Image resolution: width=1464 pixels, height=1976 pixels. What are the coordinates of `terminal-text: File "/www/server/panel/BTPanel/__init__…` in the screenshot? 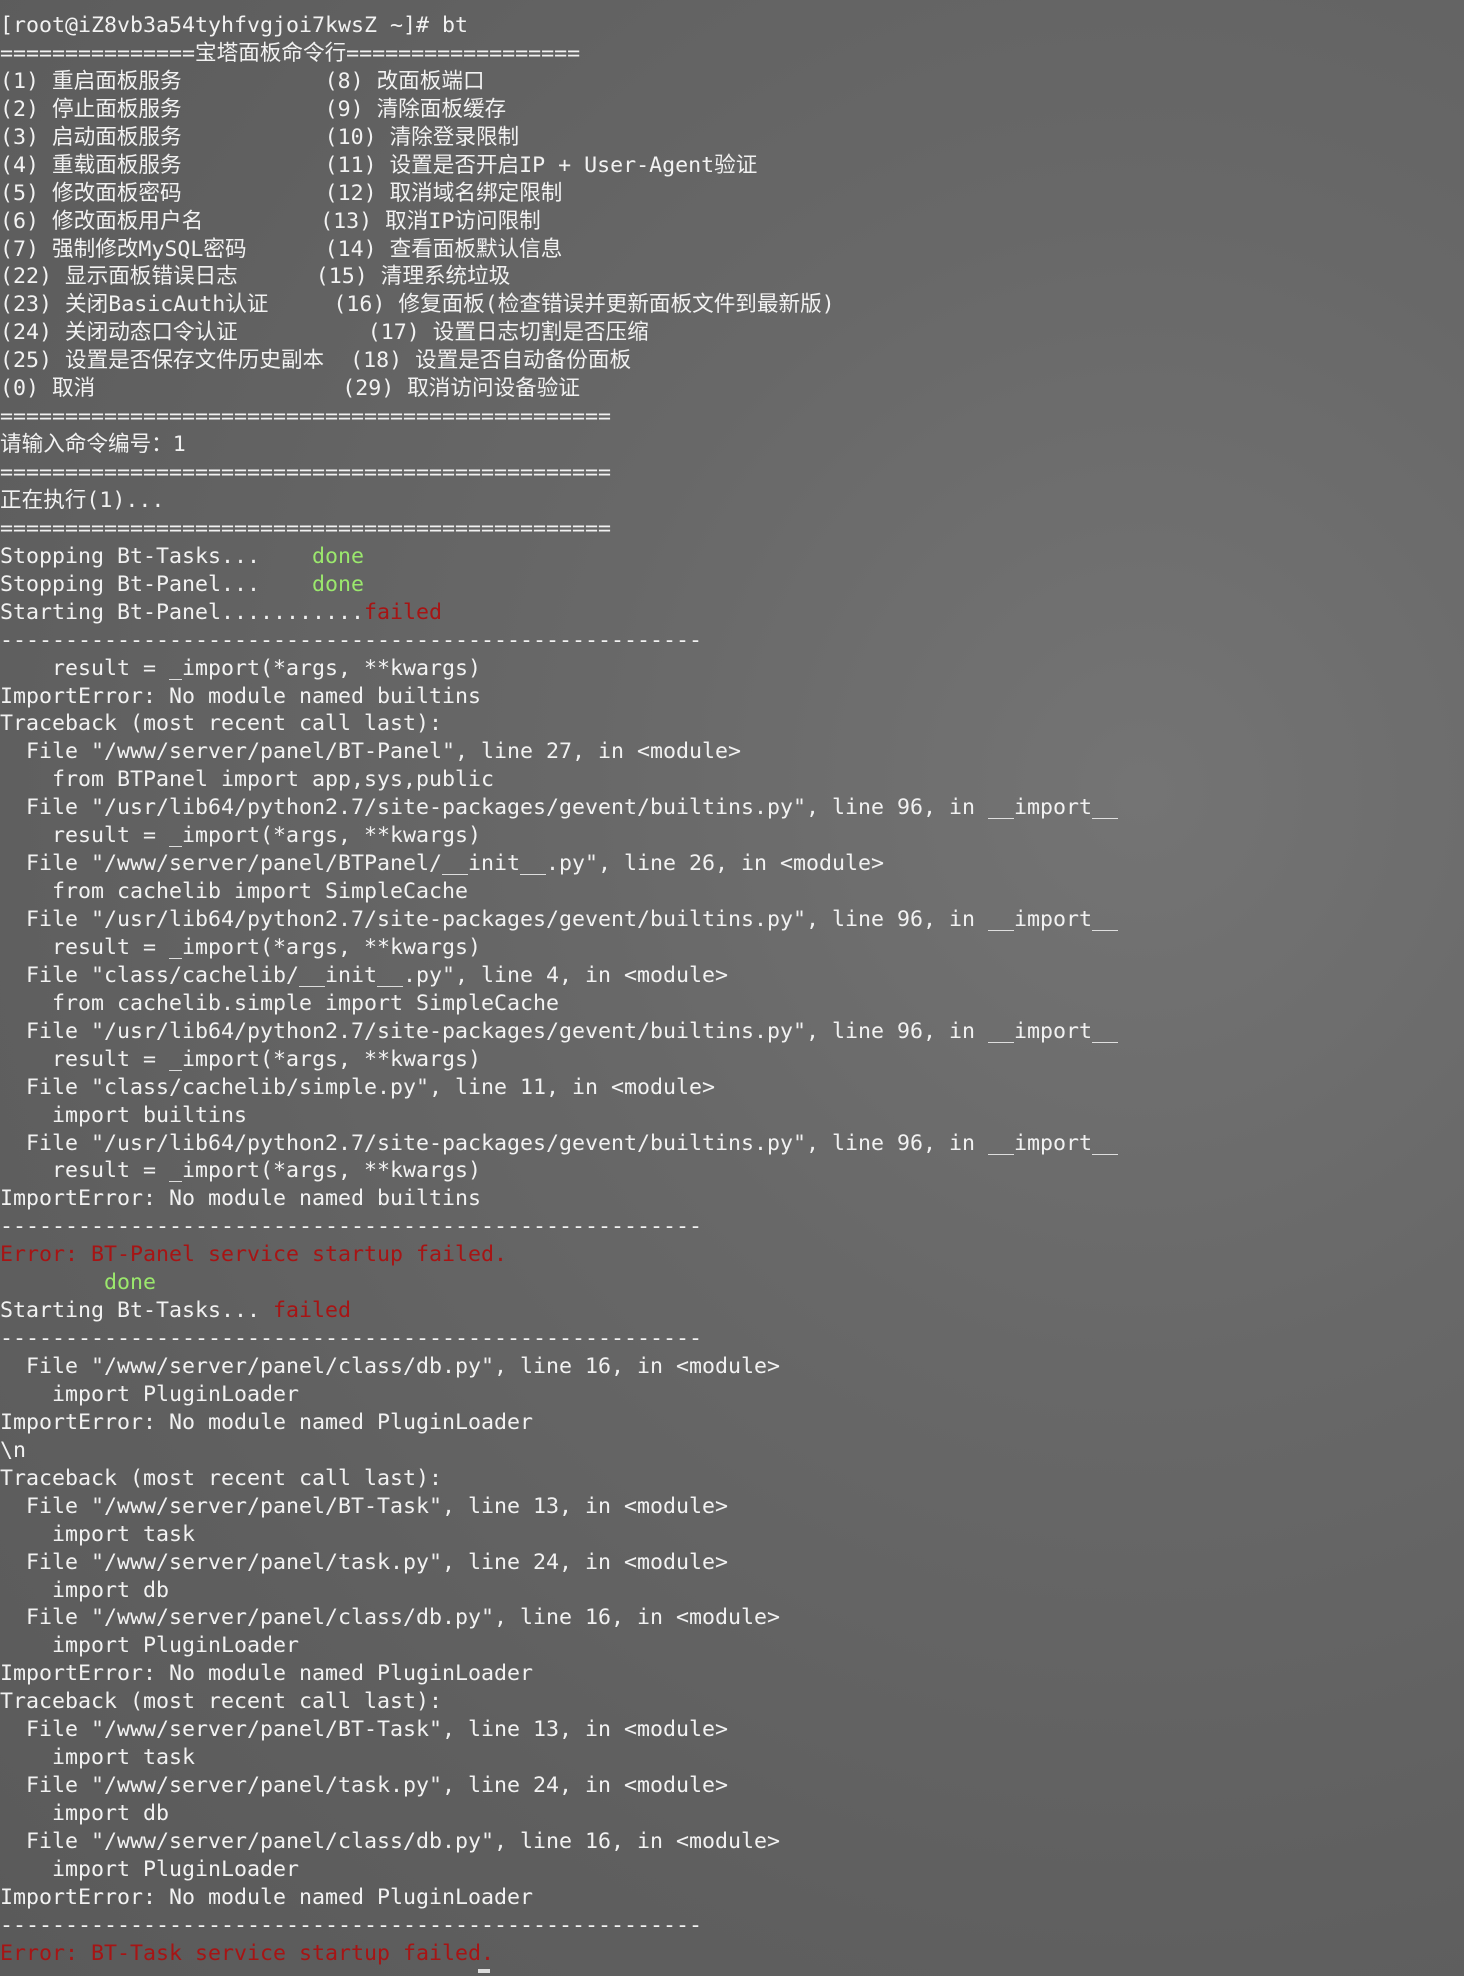 It's located at (442, 864).